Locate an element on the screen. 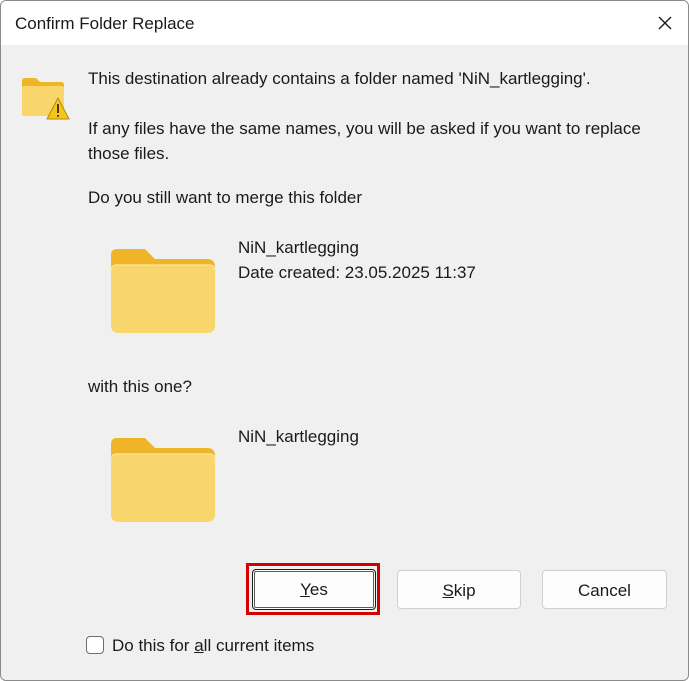 The height and width of the screenshot is (681, 689). cancel-button: Cancel is located at coordinates (604, 589).